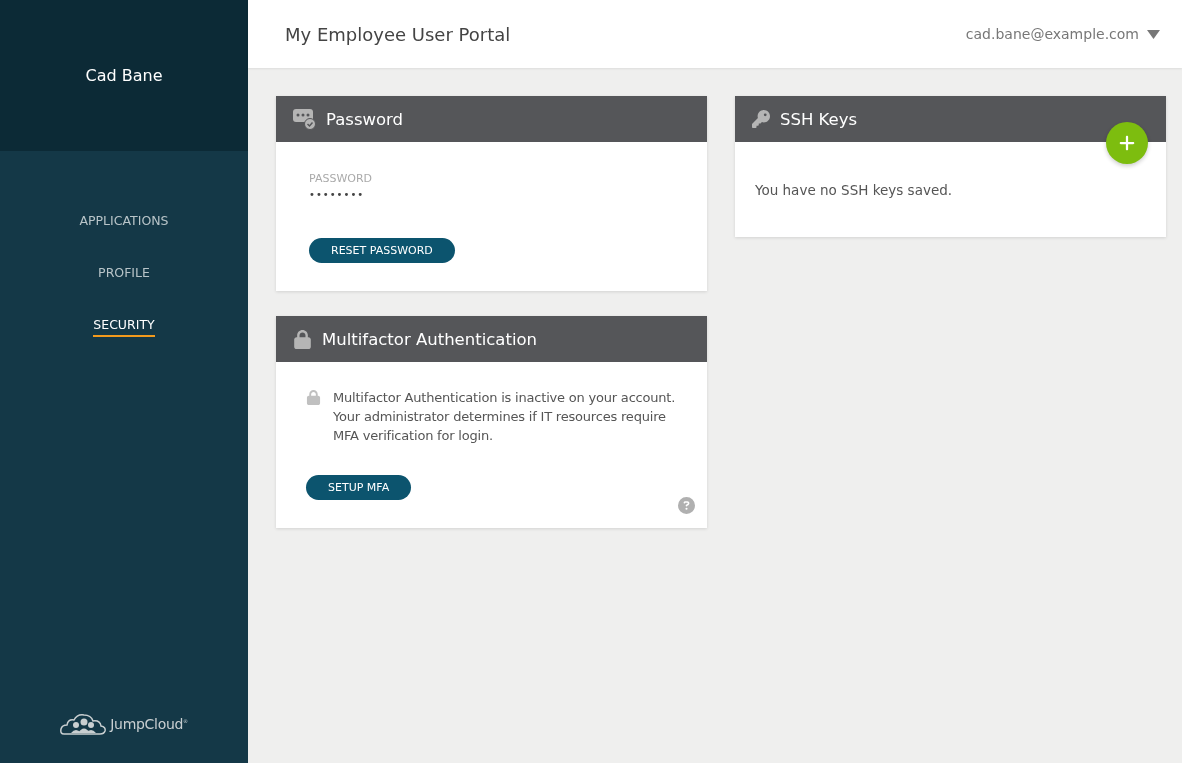 Image resolution: width=1182 pixels, height=763 pixels. What do you see at coordinates (1062, 34) in the screenshot?
I see `account-menu: cad.bane@example.com` at bounding box center [1062, 34].